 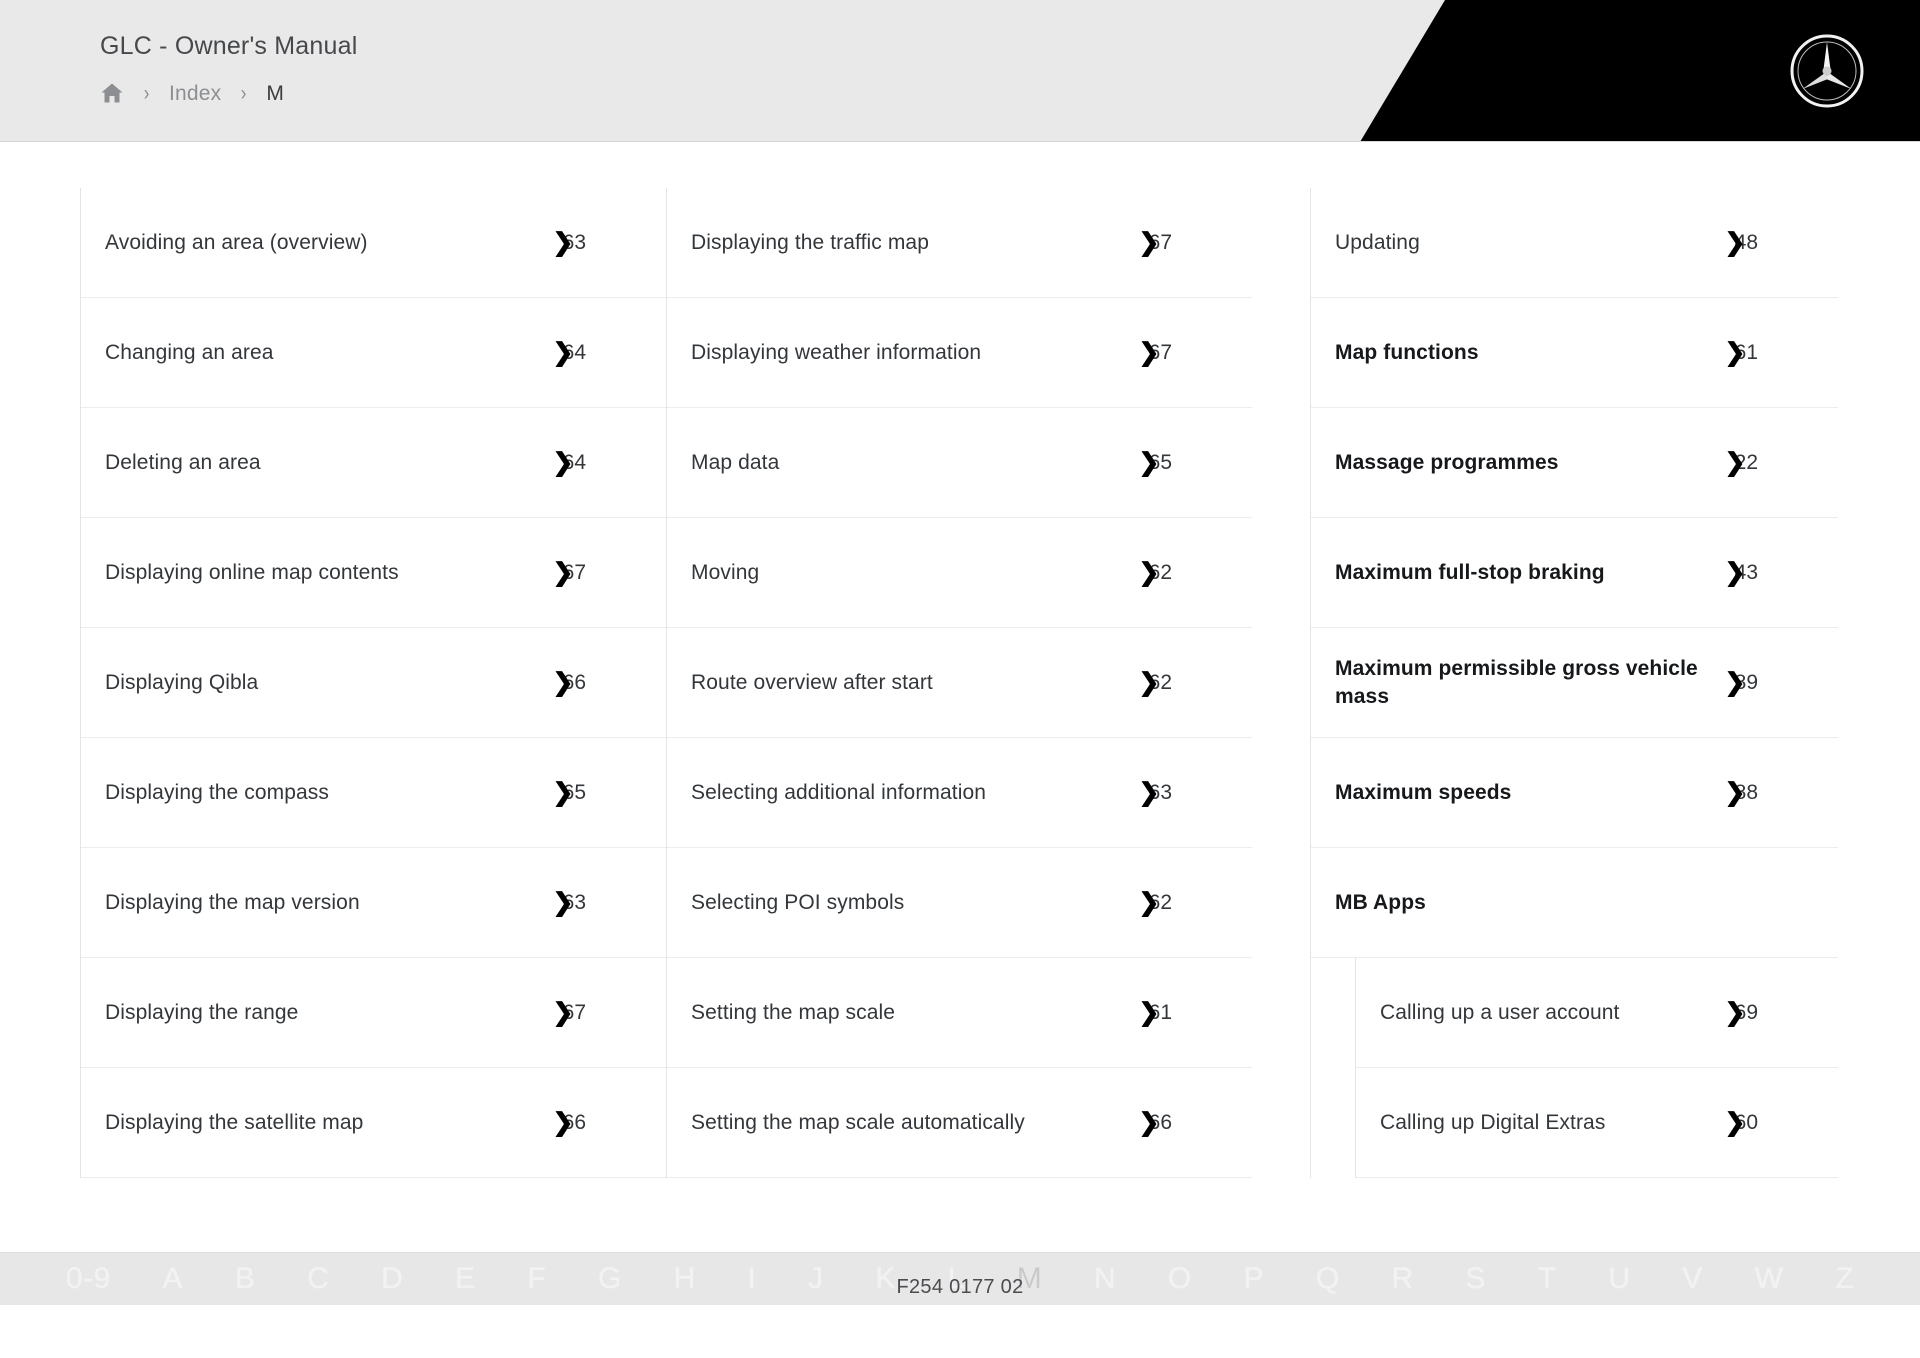 I want to click on breadcrumb-item-current: M, so click(x=275, y=93).